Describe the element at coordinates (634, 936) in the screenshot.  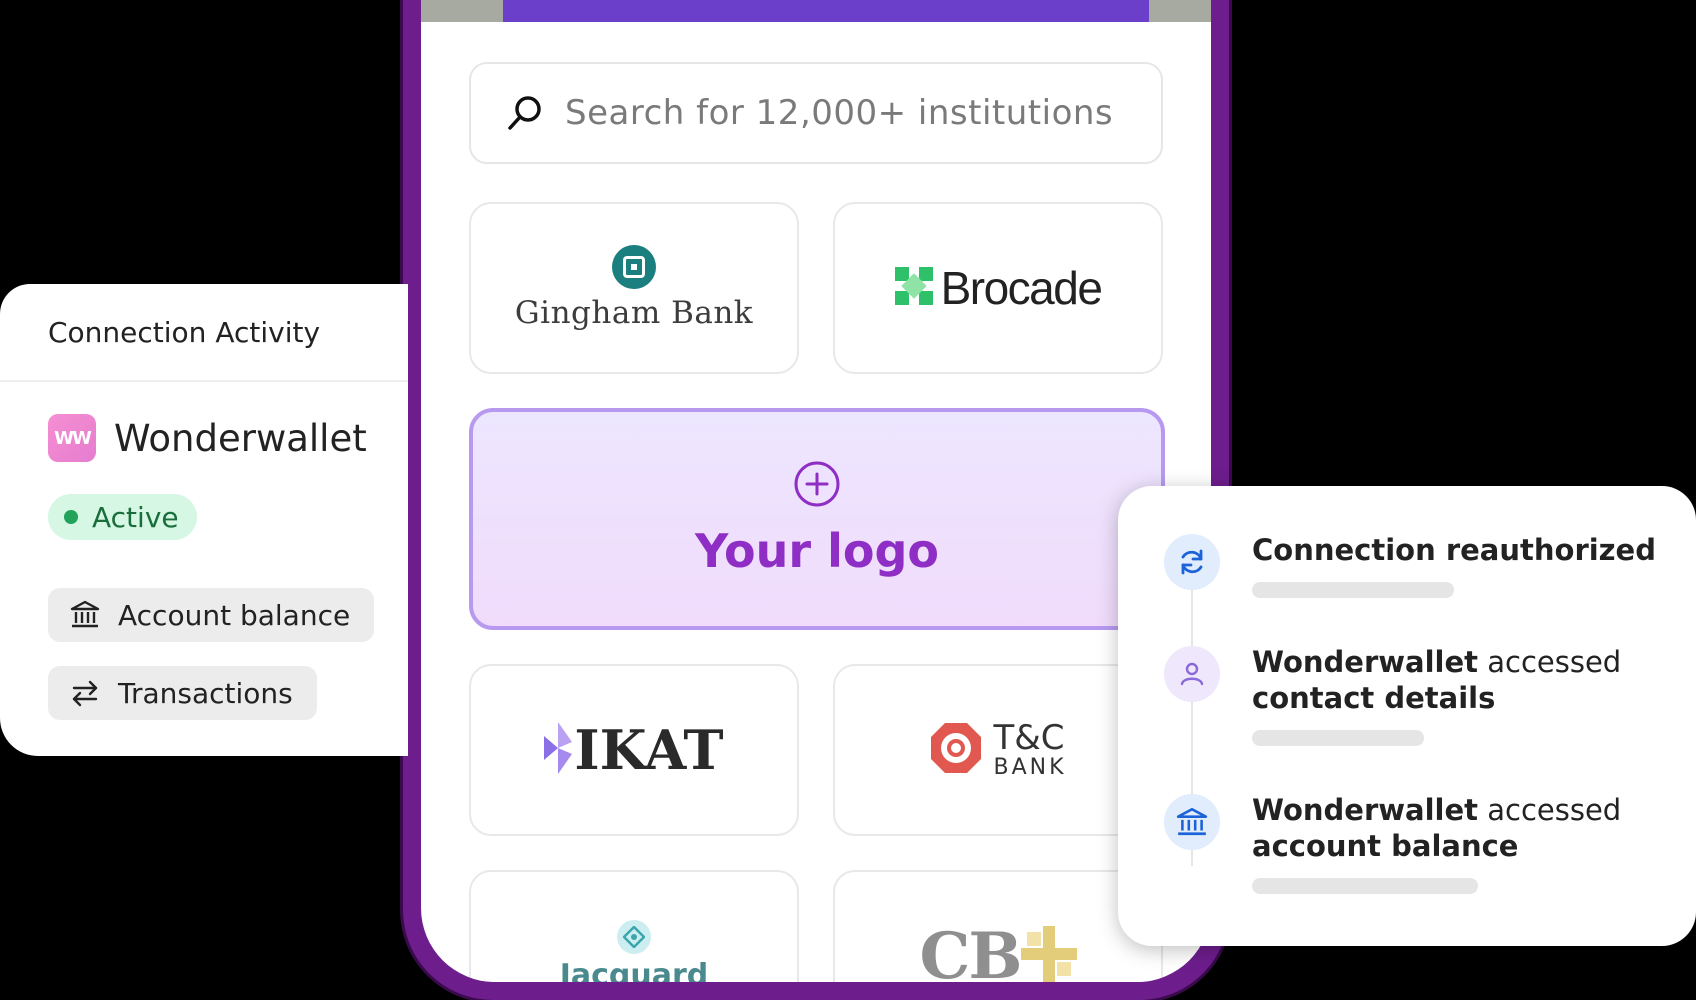
I see `jacquard-logo` at that location.